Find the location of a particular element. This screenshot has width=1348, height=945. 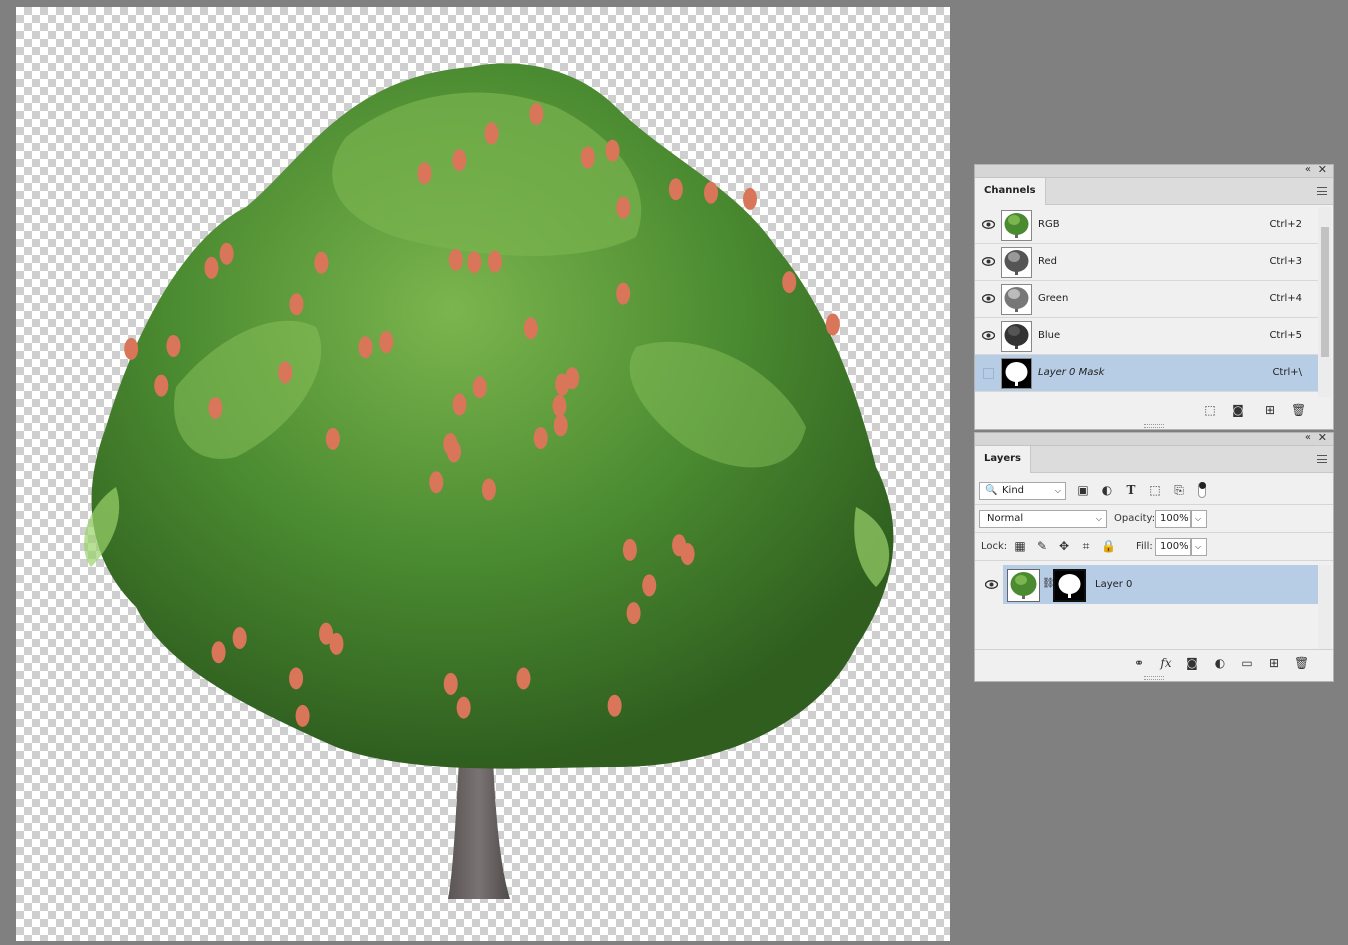

channel-shortcut: Ctrl+\ is located at coordinates (1287, 372).